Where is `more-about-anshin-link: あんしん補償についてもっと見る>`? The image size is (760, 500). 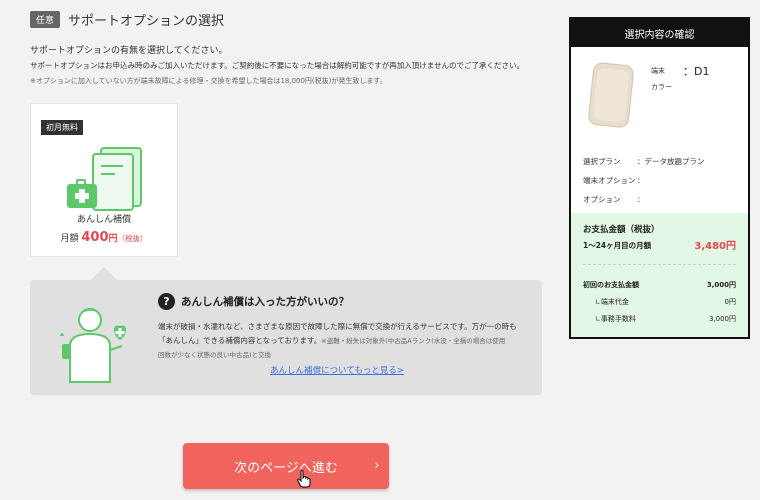 more-about-anshin-link: あんしん補償についてもっと見る> is located at coordinates (337, 370).